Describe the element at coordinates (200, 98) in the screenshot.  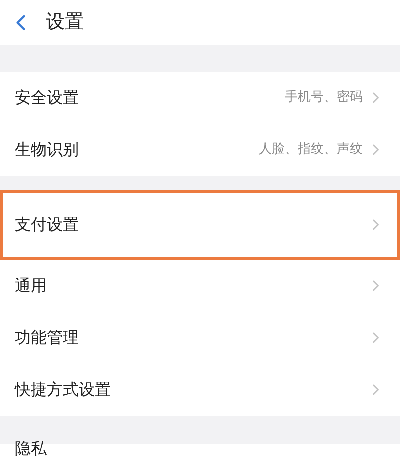
I see `settings-row: 安全设置 手机号、密码` at that location.